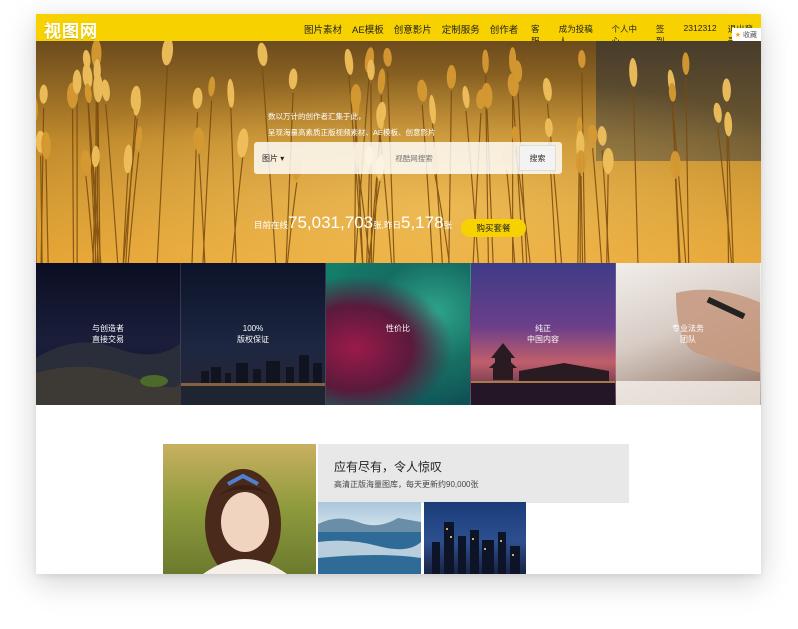 The height and width of the screenshot is (629, 798). I want to click on feature-line-1: 100%, so click(253, 328).